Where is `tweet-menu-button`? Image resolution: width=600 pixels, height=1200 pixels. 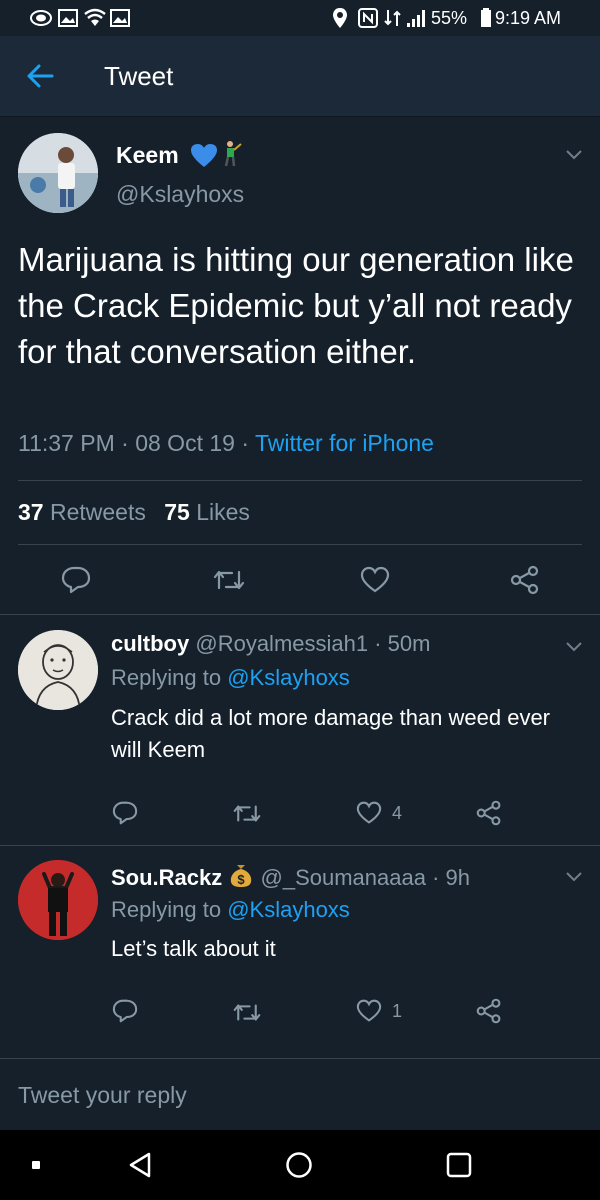 tweet-menu-button is located at coordinates (574, 157).